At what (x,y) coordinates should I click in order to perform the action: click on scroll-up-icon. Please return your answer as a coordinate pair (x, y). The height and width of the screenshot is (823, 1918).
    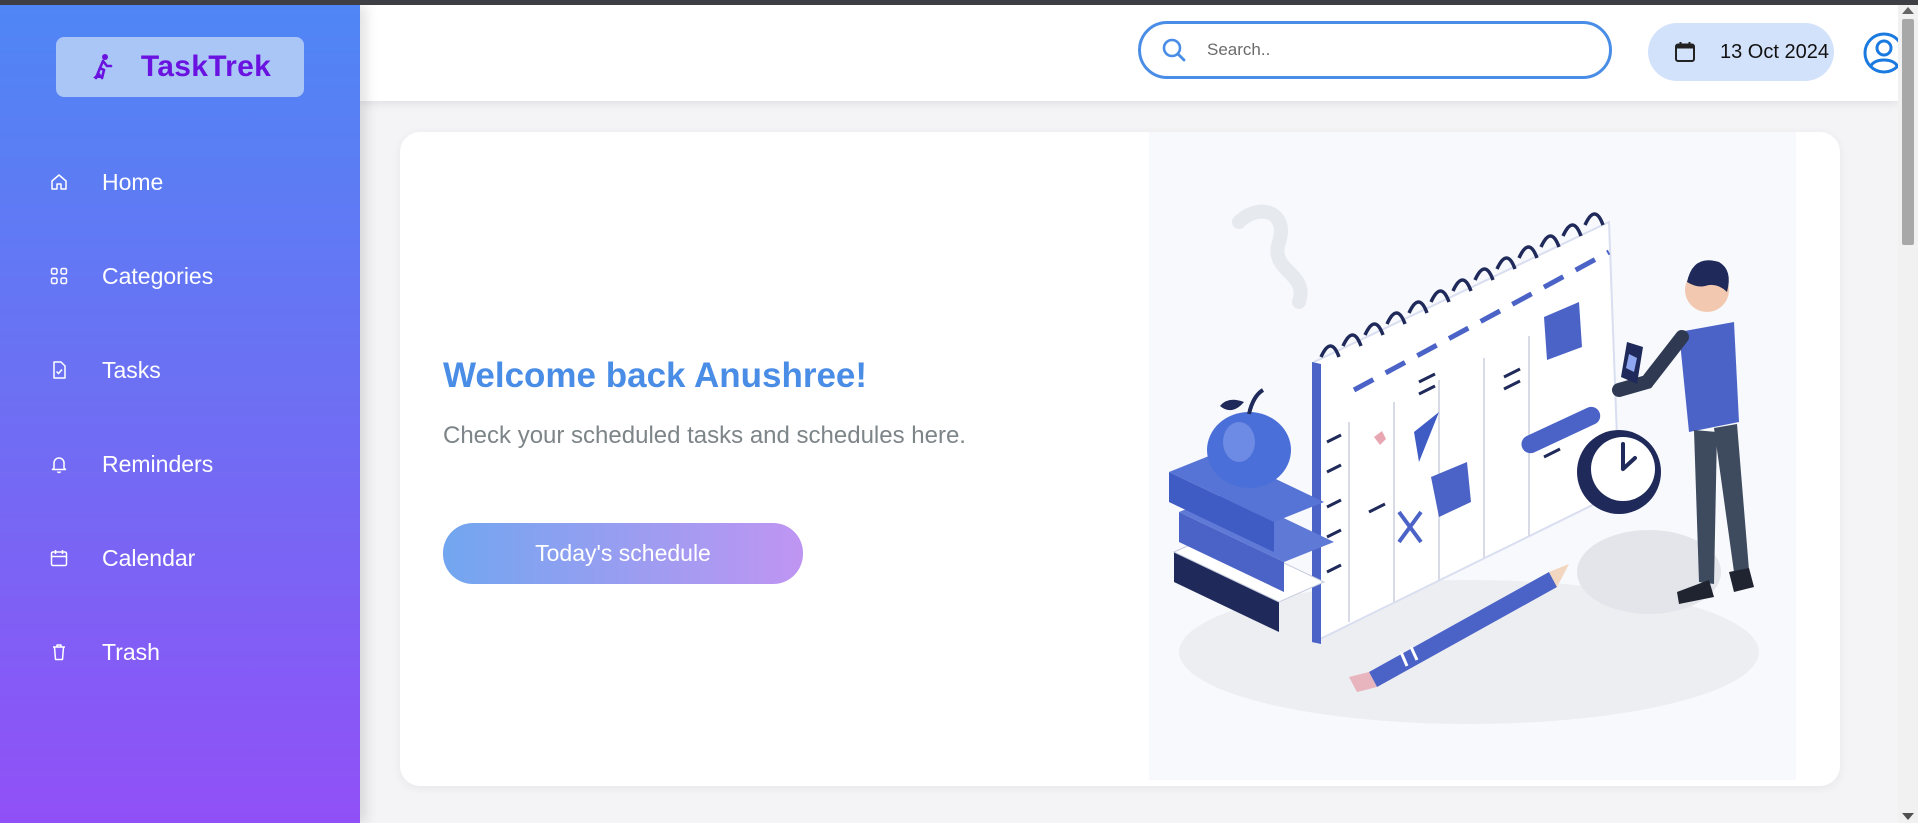
    Looking at the image, I should click on (1908, 10).